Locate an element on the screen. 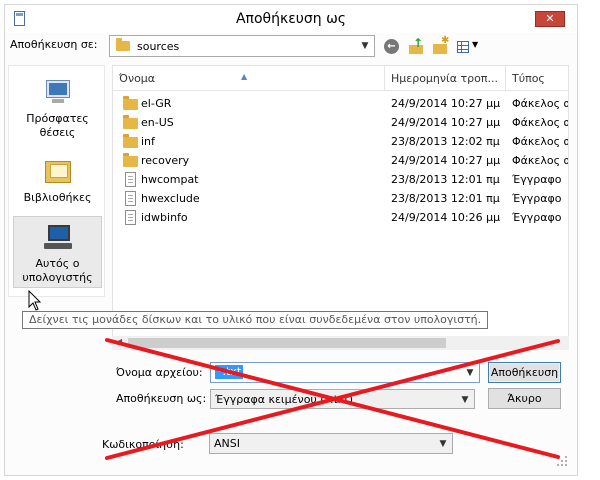  file-row: hwexclude 23/8/2013 12:01 πμ Έγγραφο is located at coordinates (340, 198).